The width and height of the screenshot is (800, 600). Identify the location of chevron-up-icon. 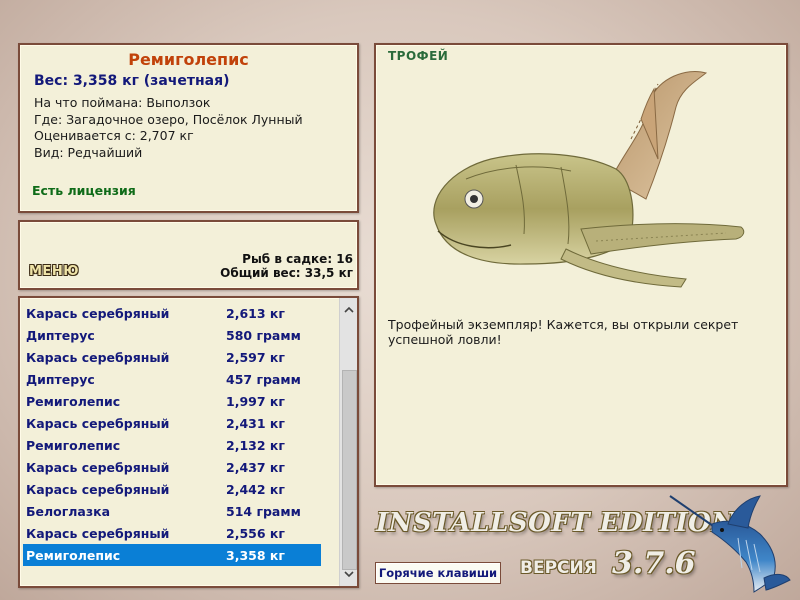
(348, 309).